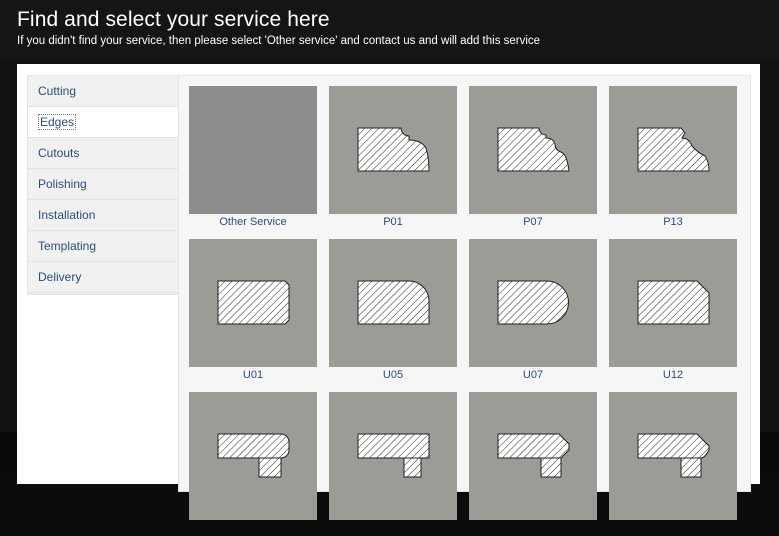  I want to click on p07-edge-profile-icon, so click(533, 150).